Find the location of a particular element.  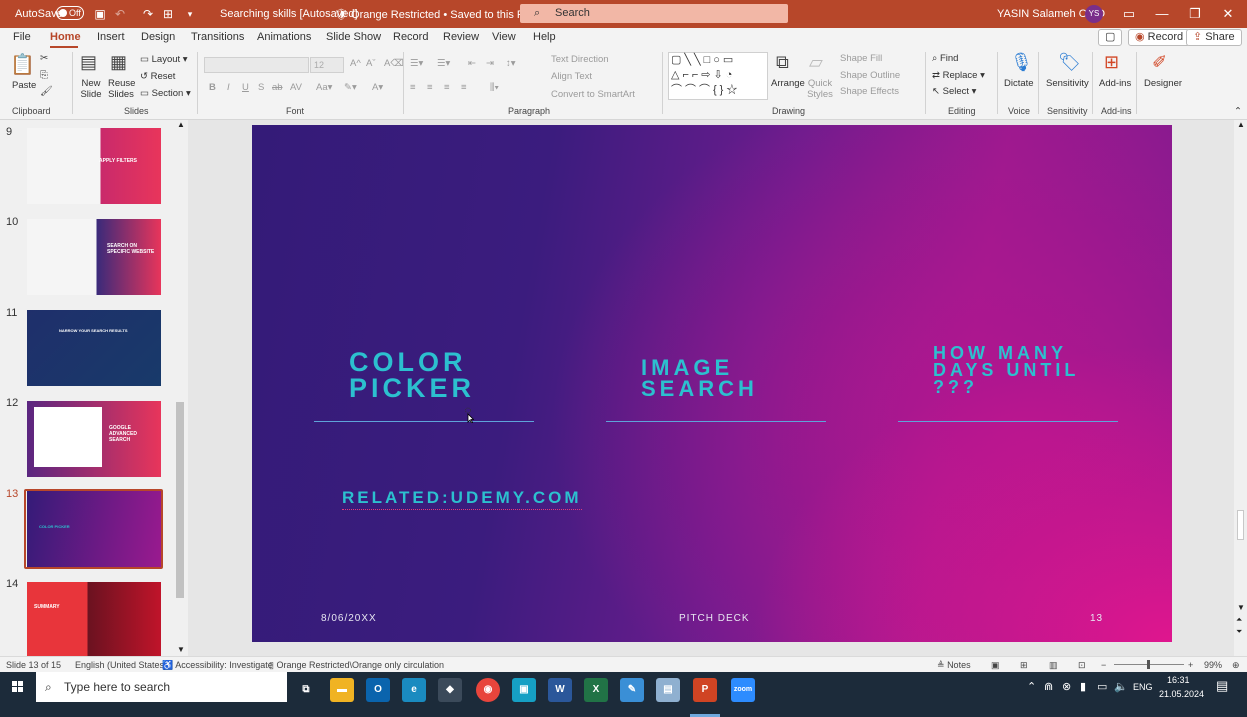

normal-view-icon: ▣ is located at coordinates (995, 665).